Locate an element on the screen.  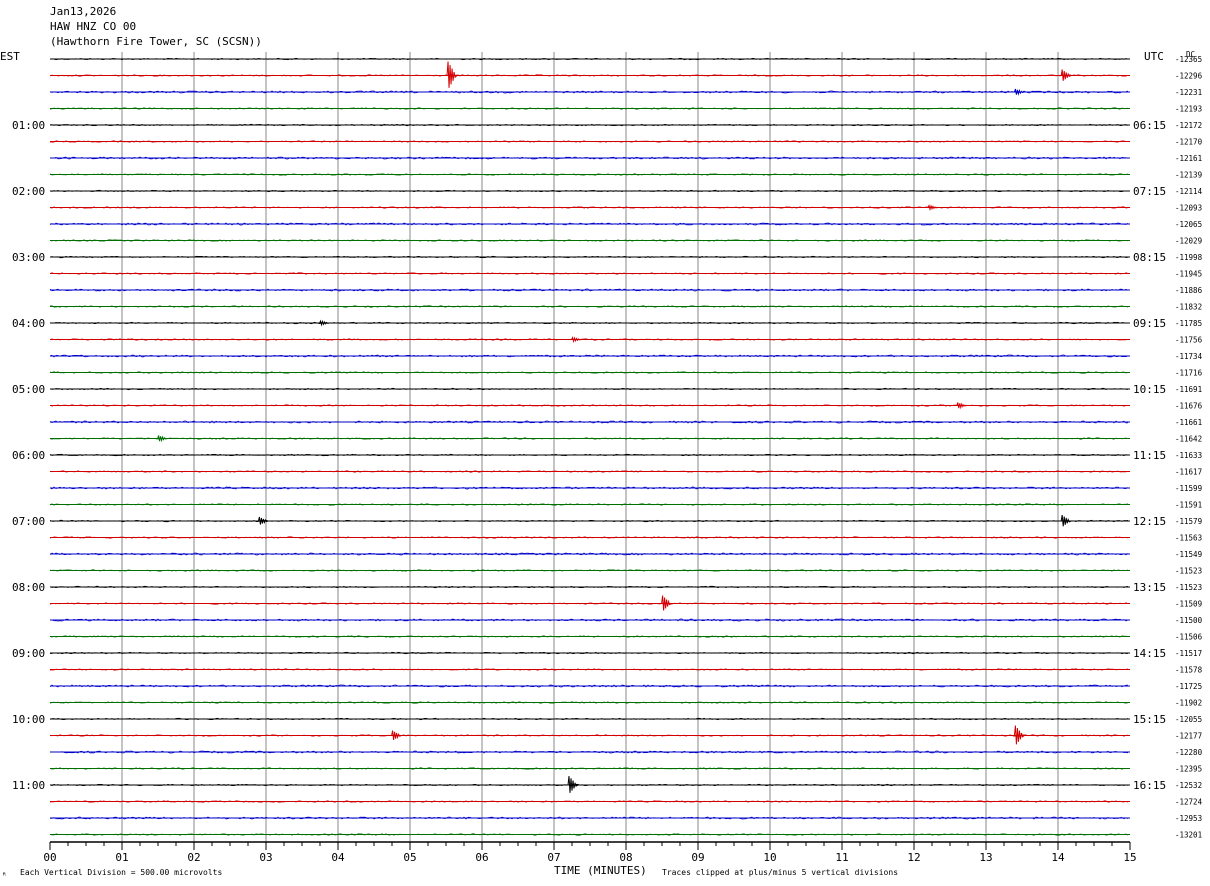
dc-offset-label: -12114 is located at coordinates (1189, 191).